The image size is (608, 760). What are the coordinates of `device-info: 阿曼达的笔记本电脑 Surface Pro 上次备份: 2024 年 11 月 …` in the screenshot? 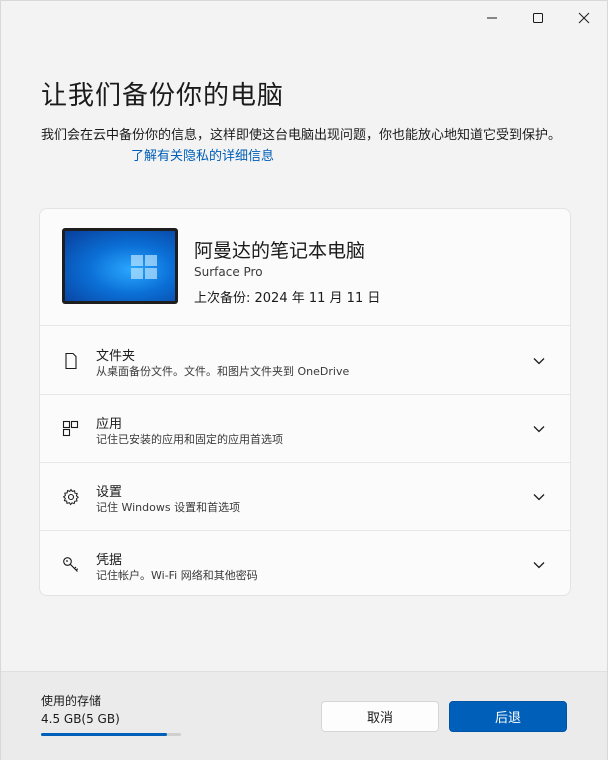 It's located at (305, 267).